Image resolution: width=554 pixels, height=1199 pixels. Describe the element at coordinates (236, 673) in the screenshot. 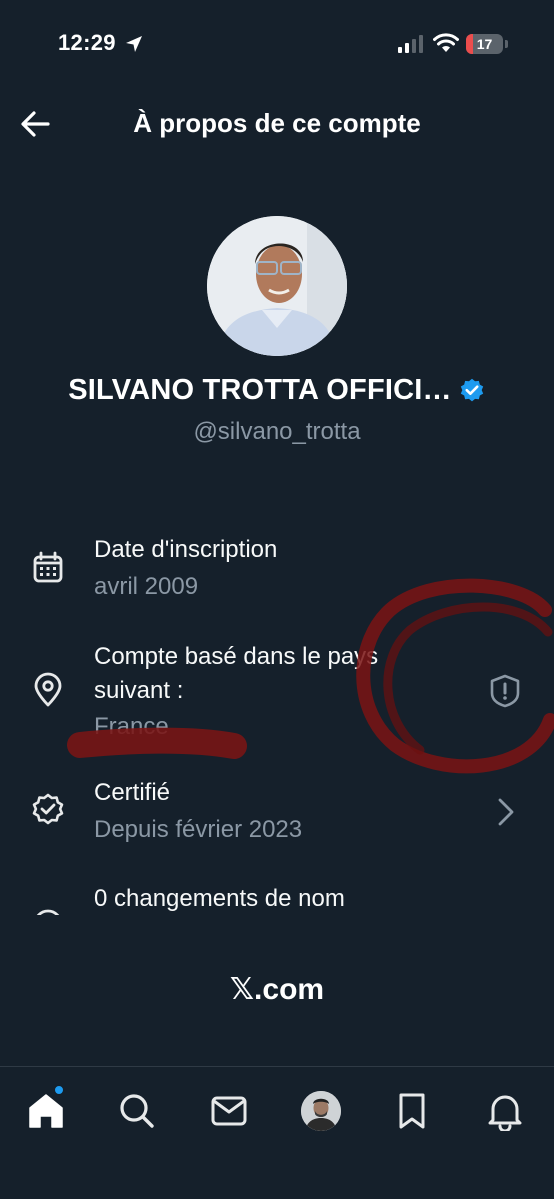

I see `info-title: Compte basé dans le pays suivant :` at that location.